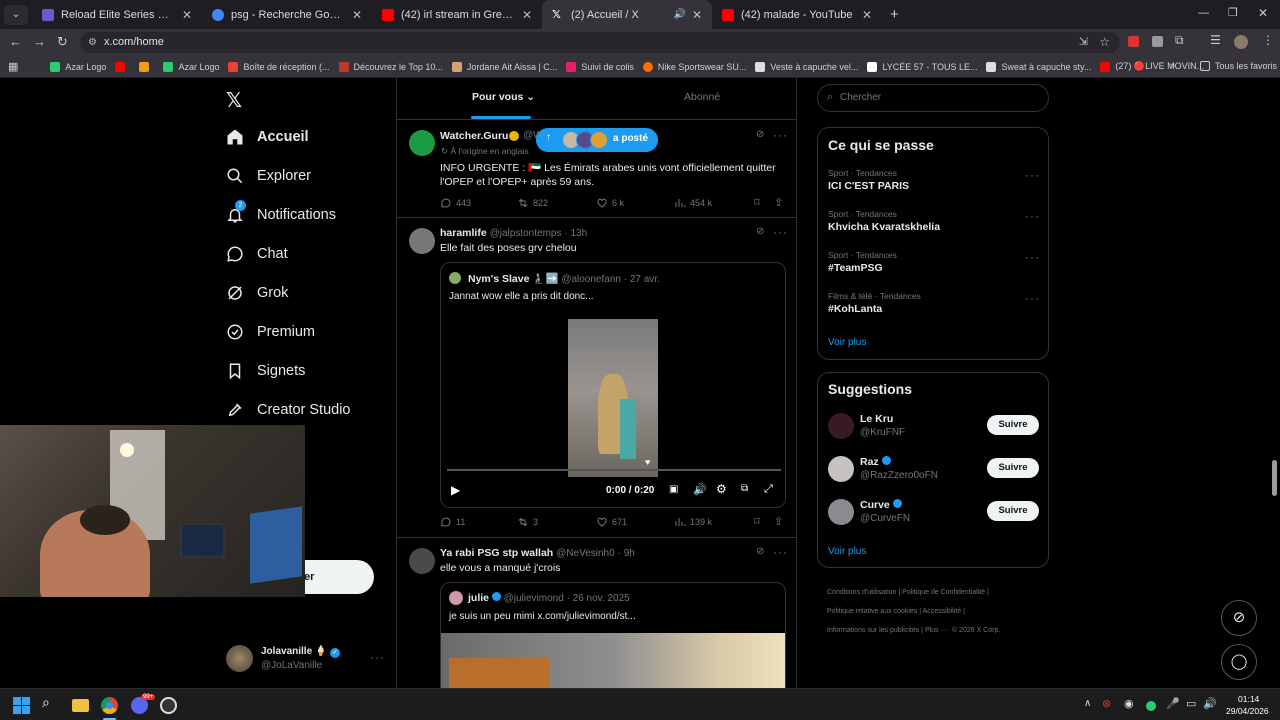 This screenshot has height=720, width=1280. What do you see at coordinates (62, 42) in the screenshot?
I see `reload-icon: ↻` at bounding box center [62, 42].